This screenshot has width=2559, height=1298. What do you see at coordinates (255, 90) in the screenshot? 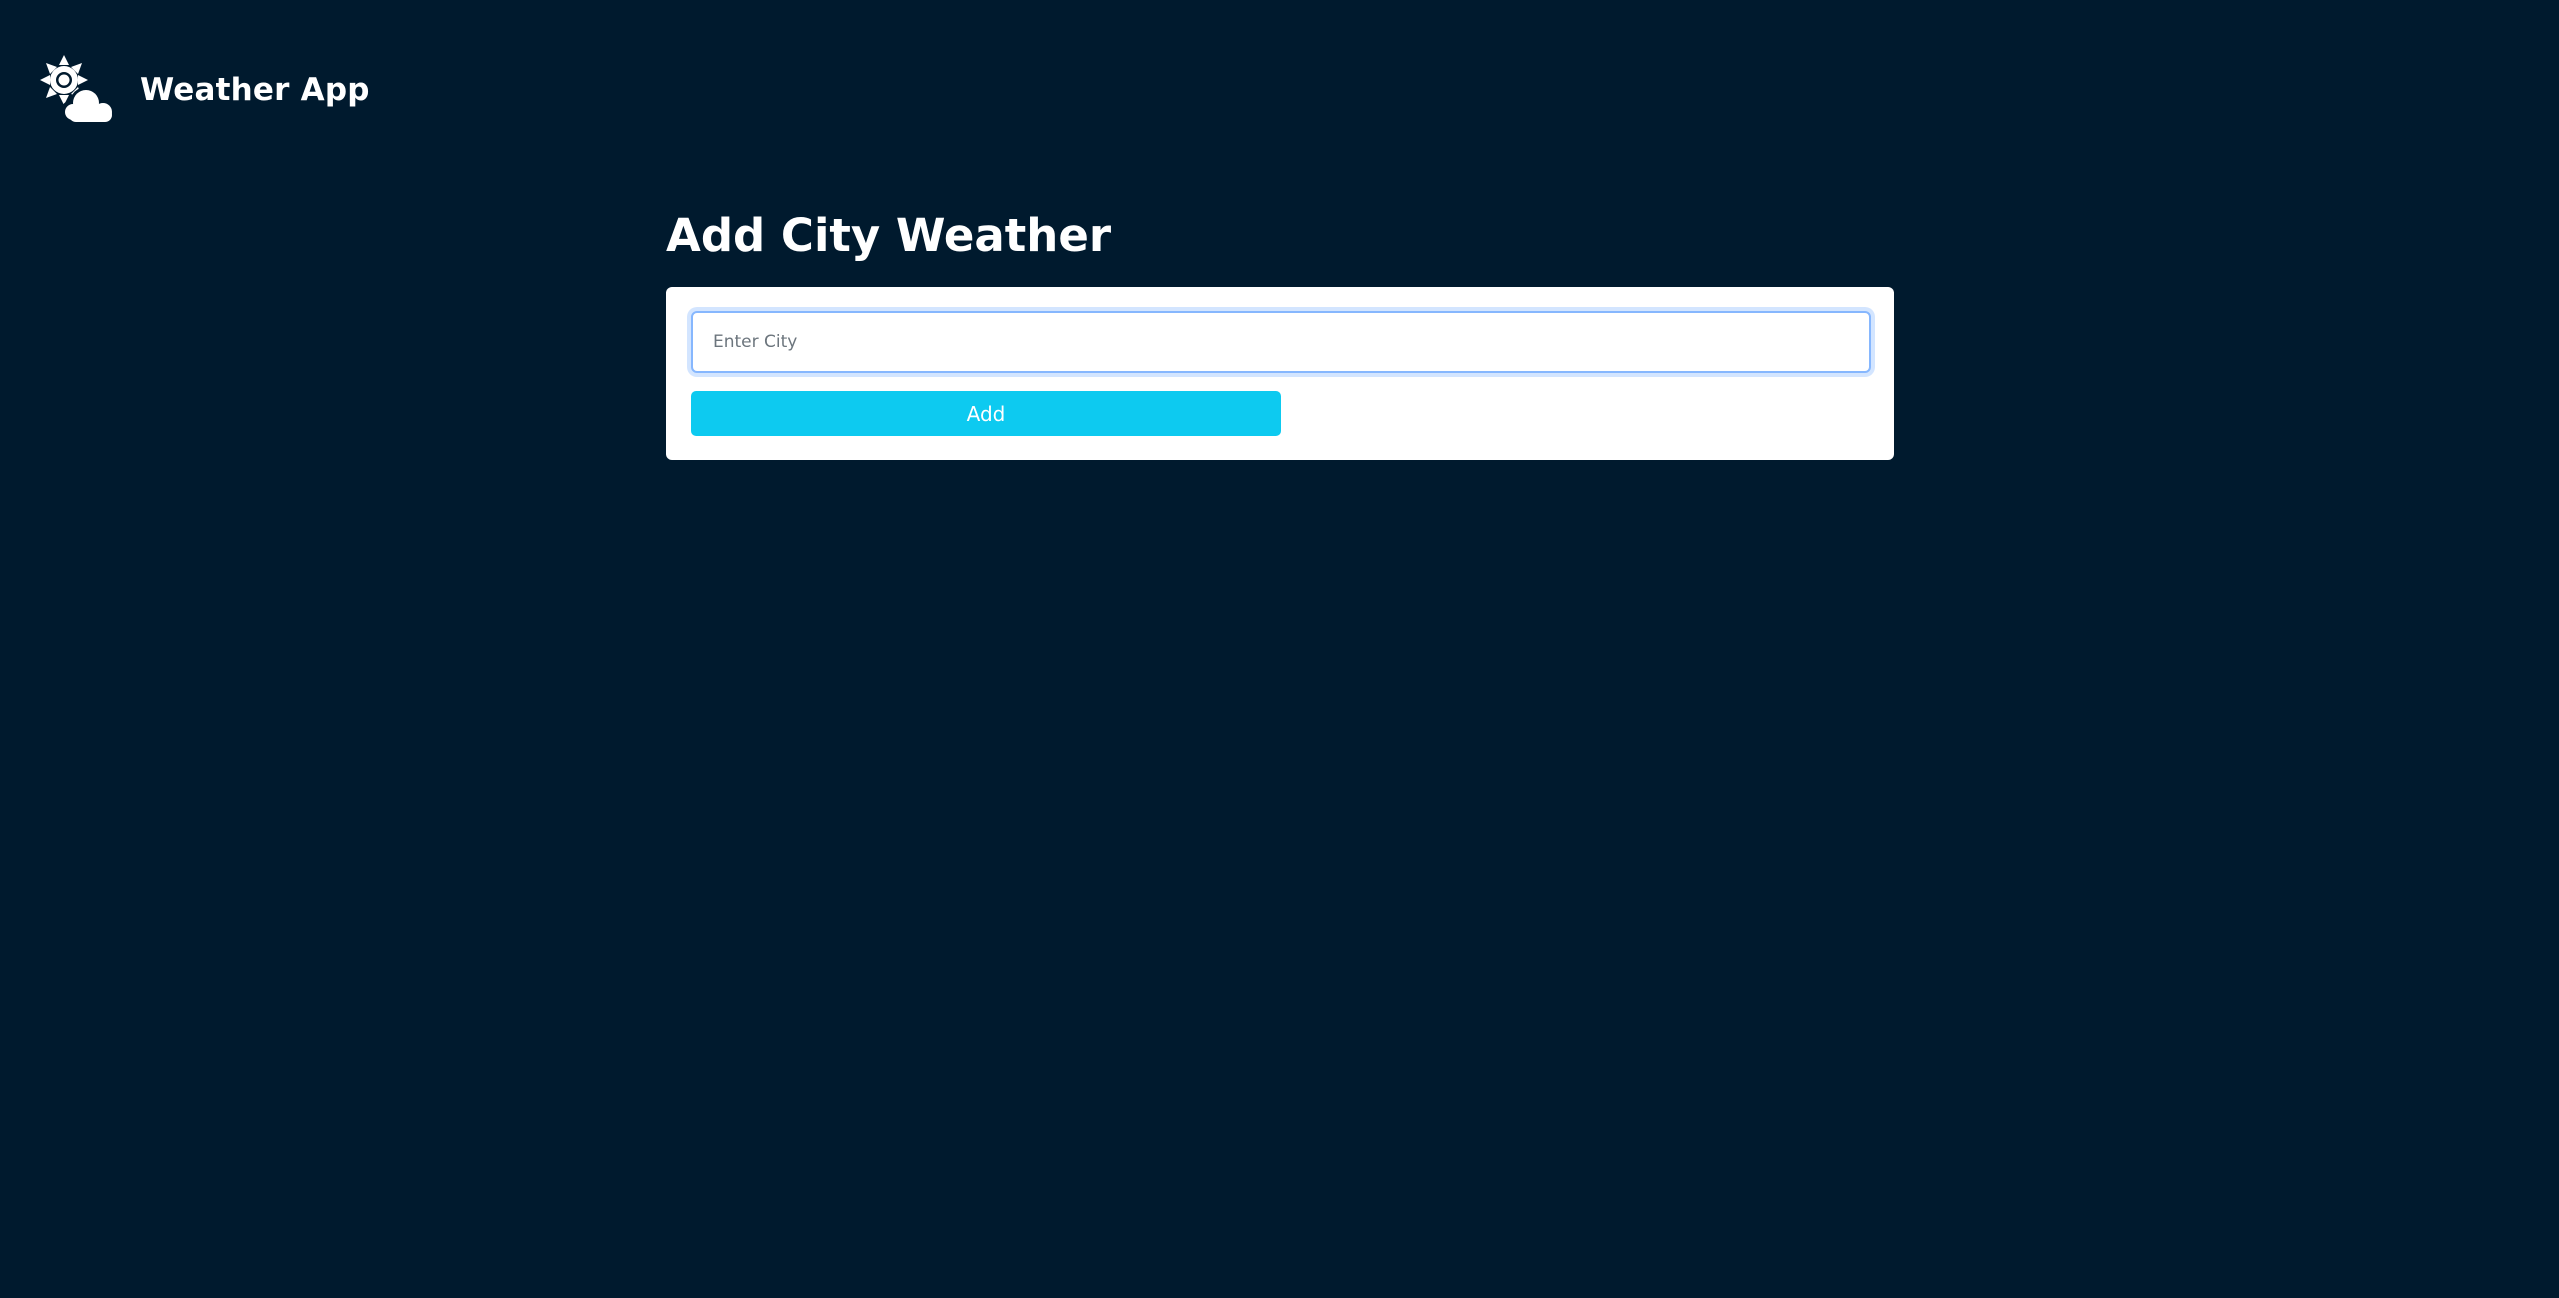
I see `app-title: Weather App` at bounding box center [255, 90].